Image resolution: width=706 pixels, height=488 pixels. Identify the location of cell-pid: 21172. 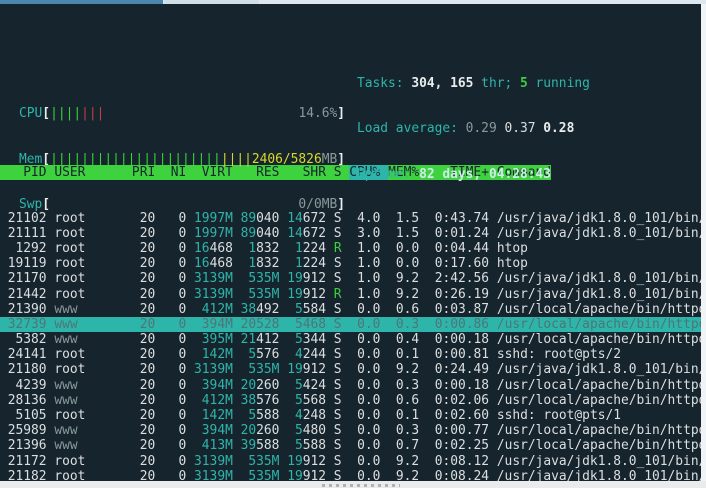
(27, 461).